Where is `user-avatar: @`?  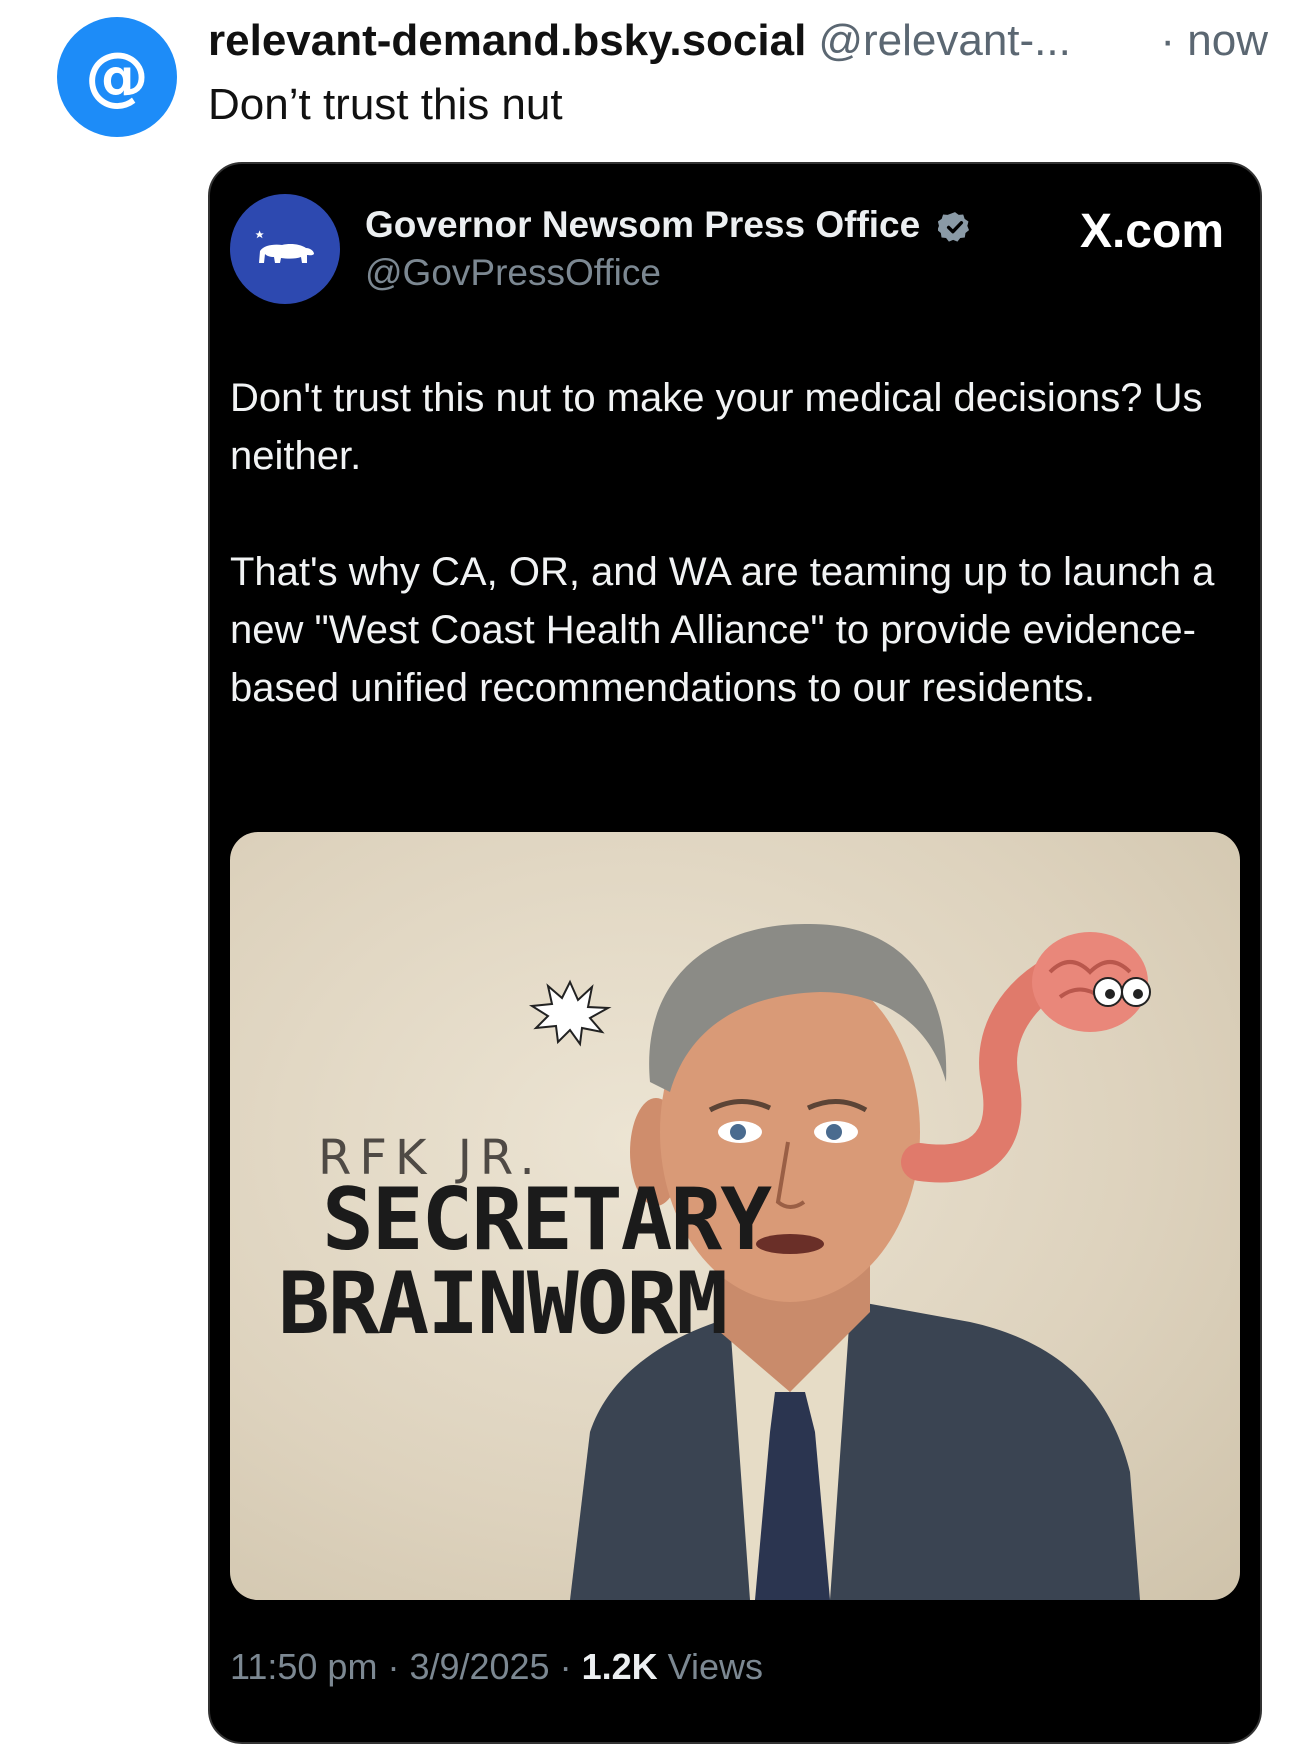 user-avatar: @ is located at coordinates (117, 77).